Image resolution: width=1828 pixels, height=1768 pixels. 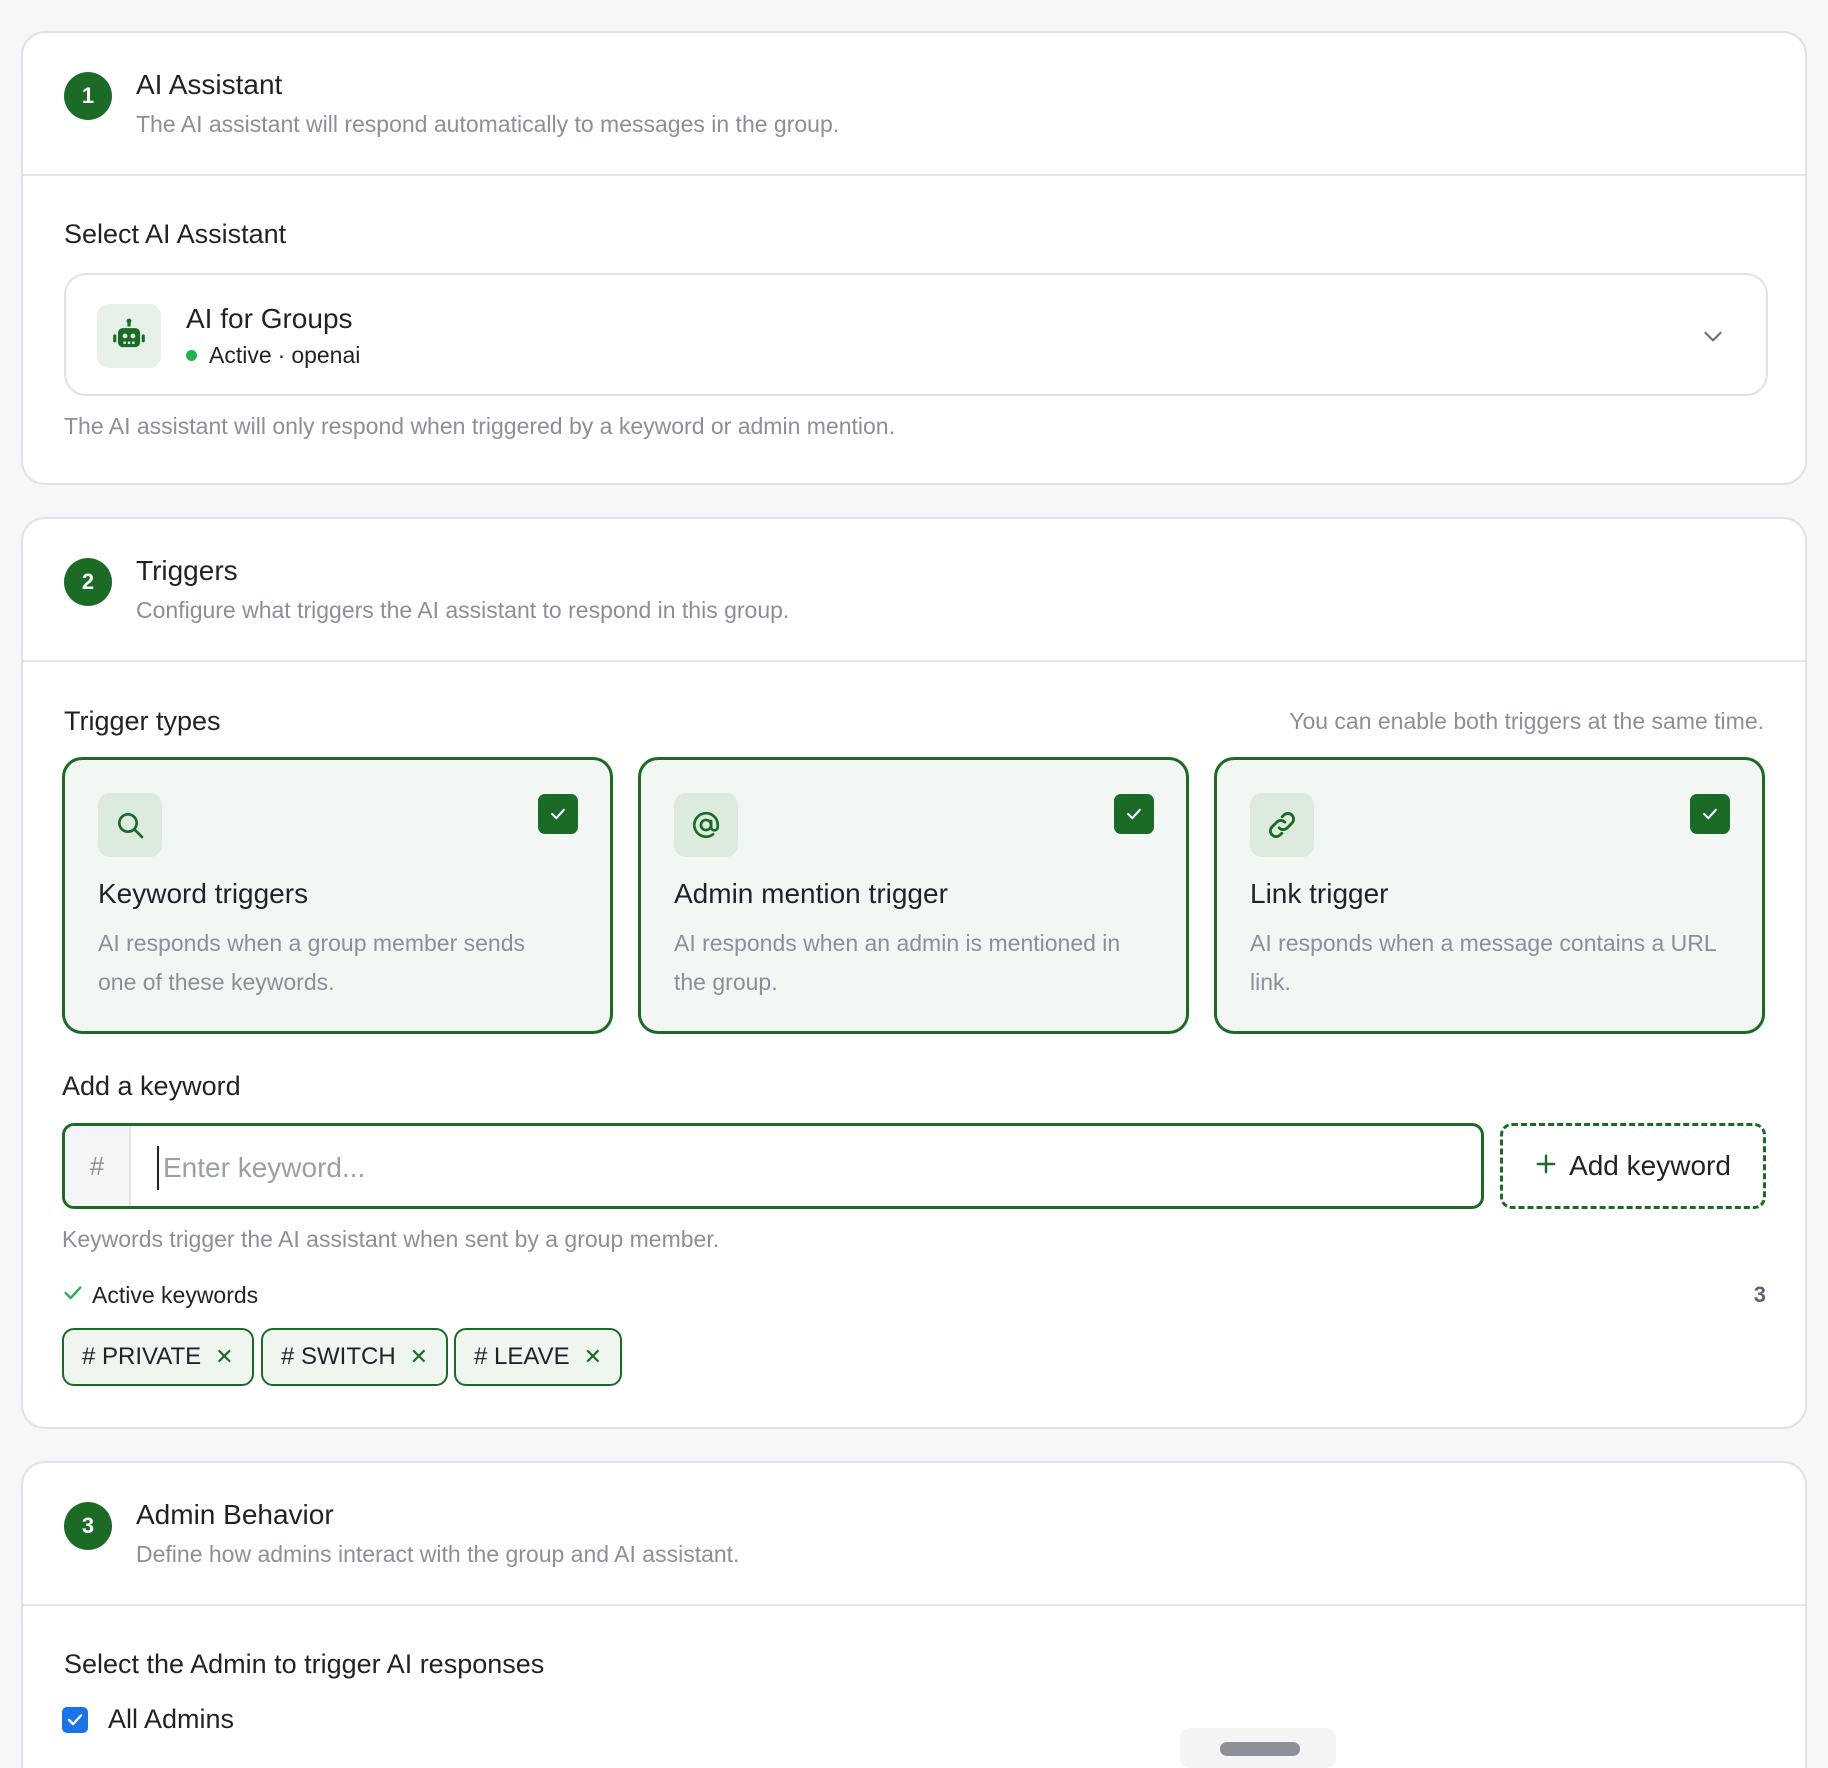 I want to click on keyword-chip: # SWITCH ✕, so click(x=355, y=1357).